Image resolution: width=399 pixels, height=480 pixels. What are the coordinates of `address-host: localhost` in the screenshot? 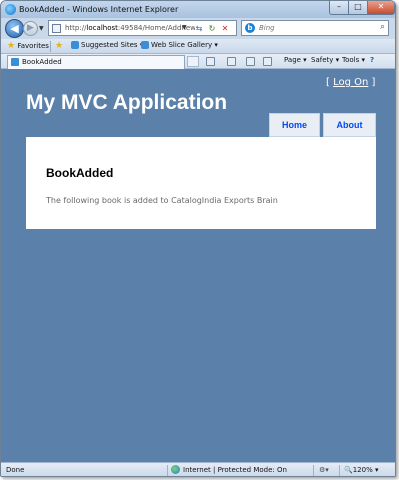 It's located at (102, 28).